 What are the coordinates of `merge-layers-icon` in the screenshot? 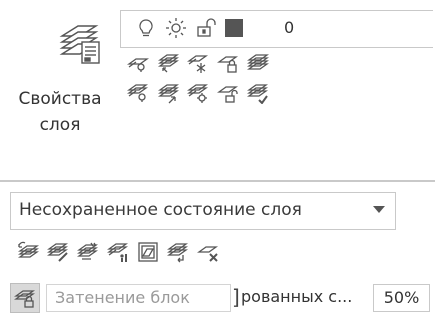 It's located at (177, 252).